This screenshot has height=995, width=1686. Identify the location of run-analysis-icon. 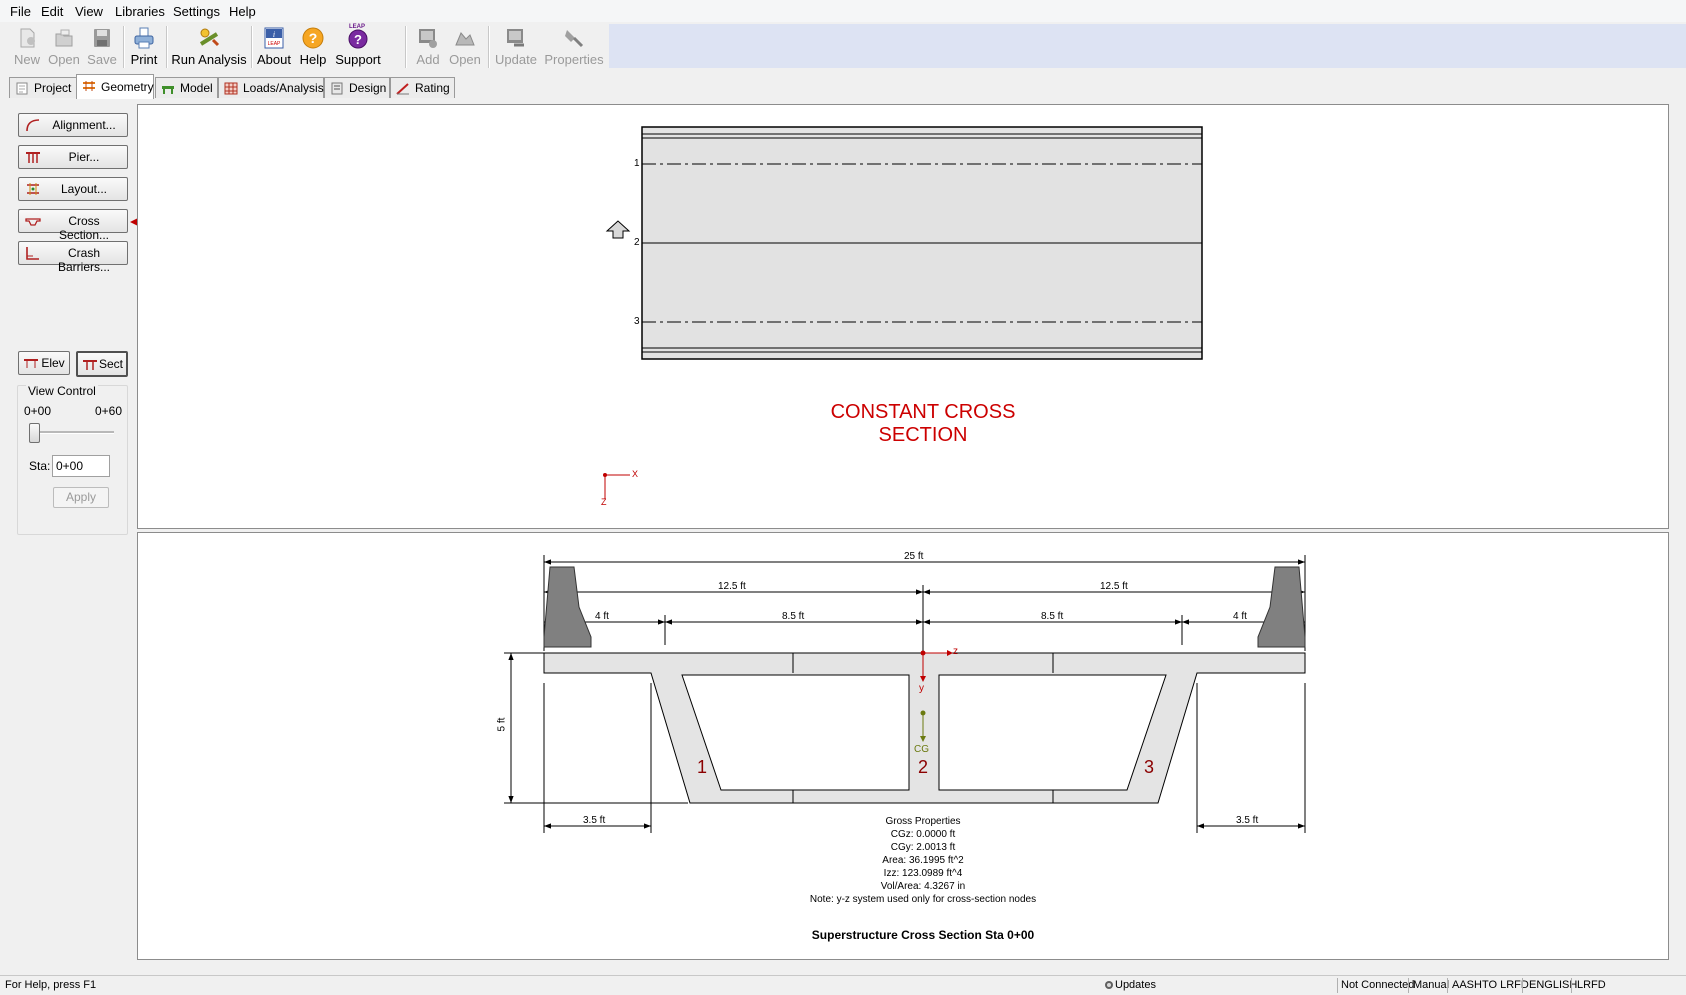
(209, 37).